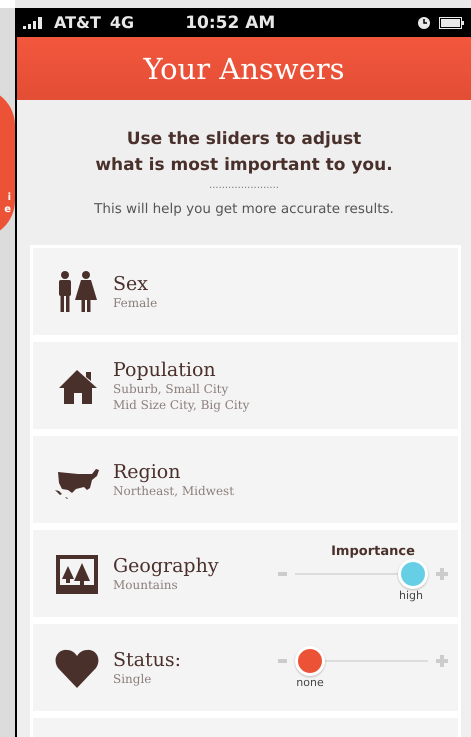  What do you see at coordinates (373, 551) in the screenshot?
I see `slider-title: Importance` at bounding box center [373, 551].